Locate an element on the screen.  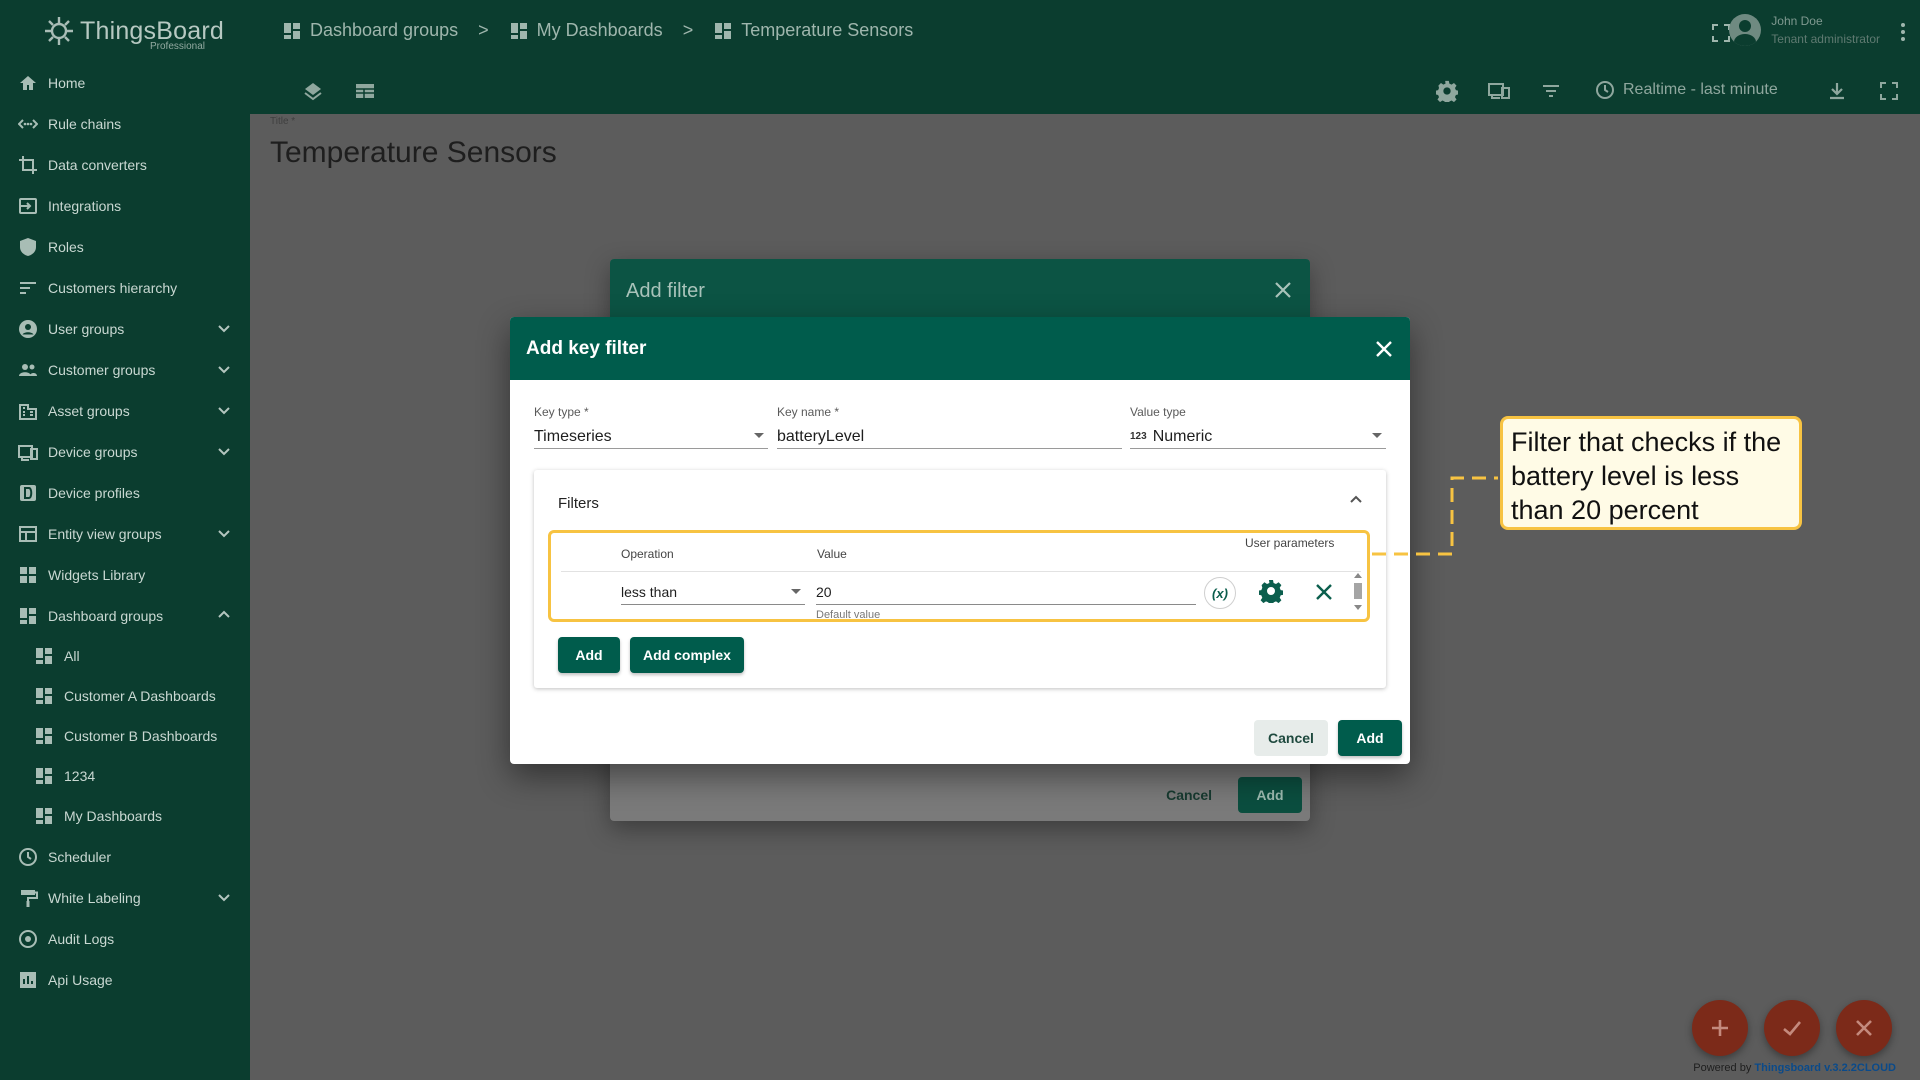
breadcrumb-my-dashboards: My Dashboards is located at coordinates (586, 30).